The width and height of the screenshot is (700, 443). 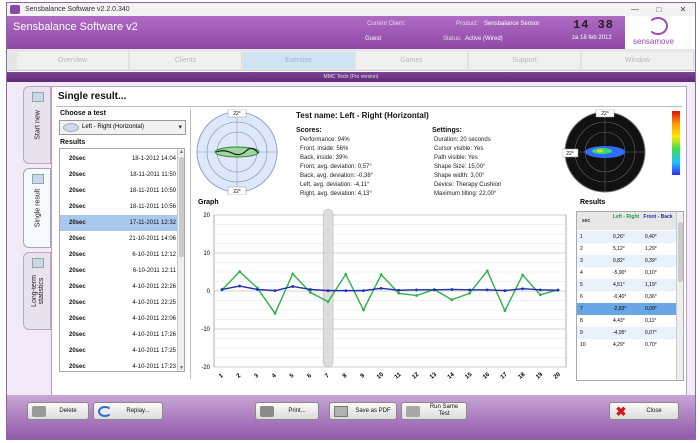 I want to click on run-same-test-button: Run Same Test, so click(x=434, y=411).